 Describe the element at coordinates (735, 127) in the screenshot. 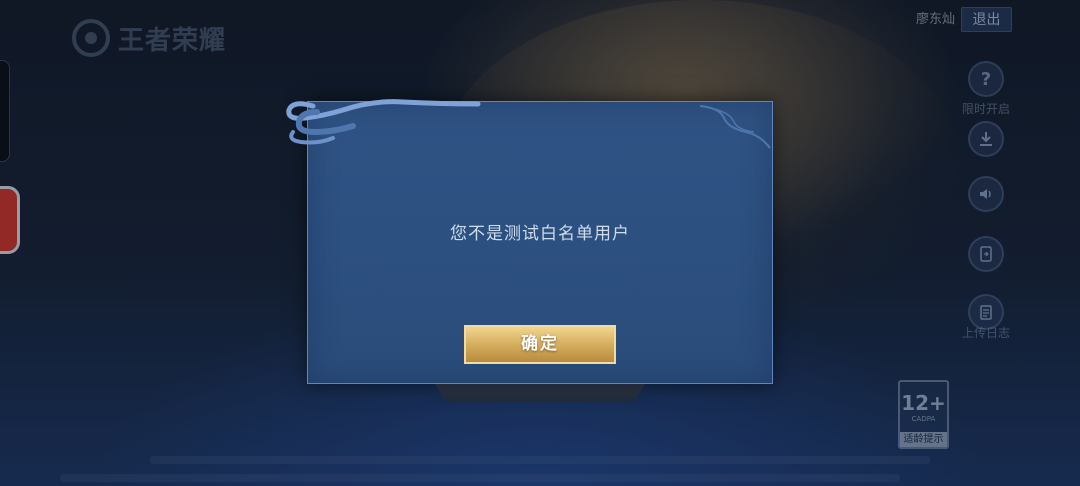

I see `cloud-ornament-right-icon` at that location.